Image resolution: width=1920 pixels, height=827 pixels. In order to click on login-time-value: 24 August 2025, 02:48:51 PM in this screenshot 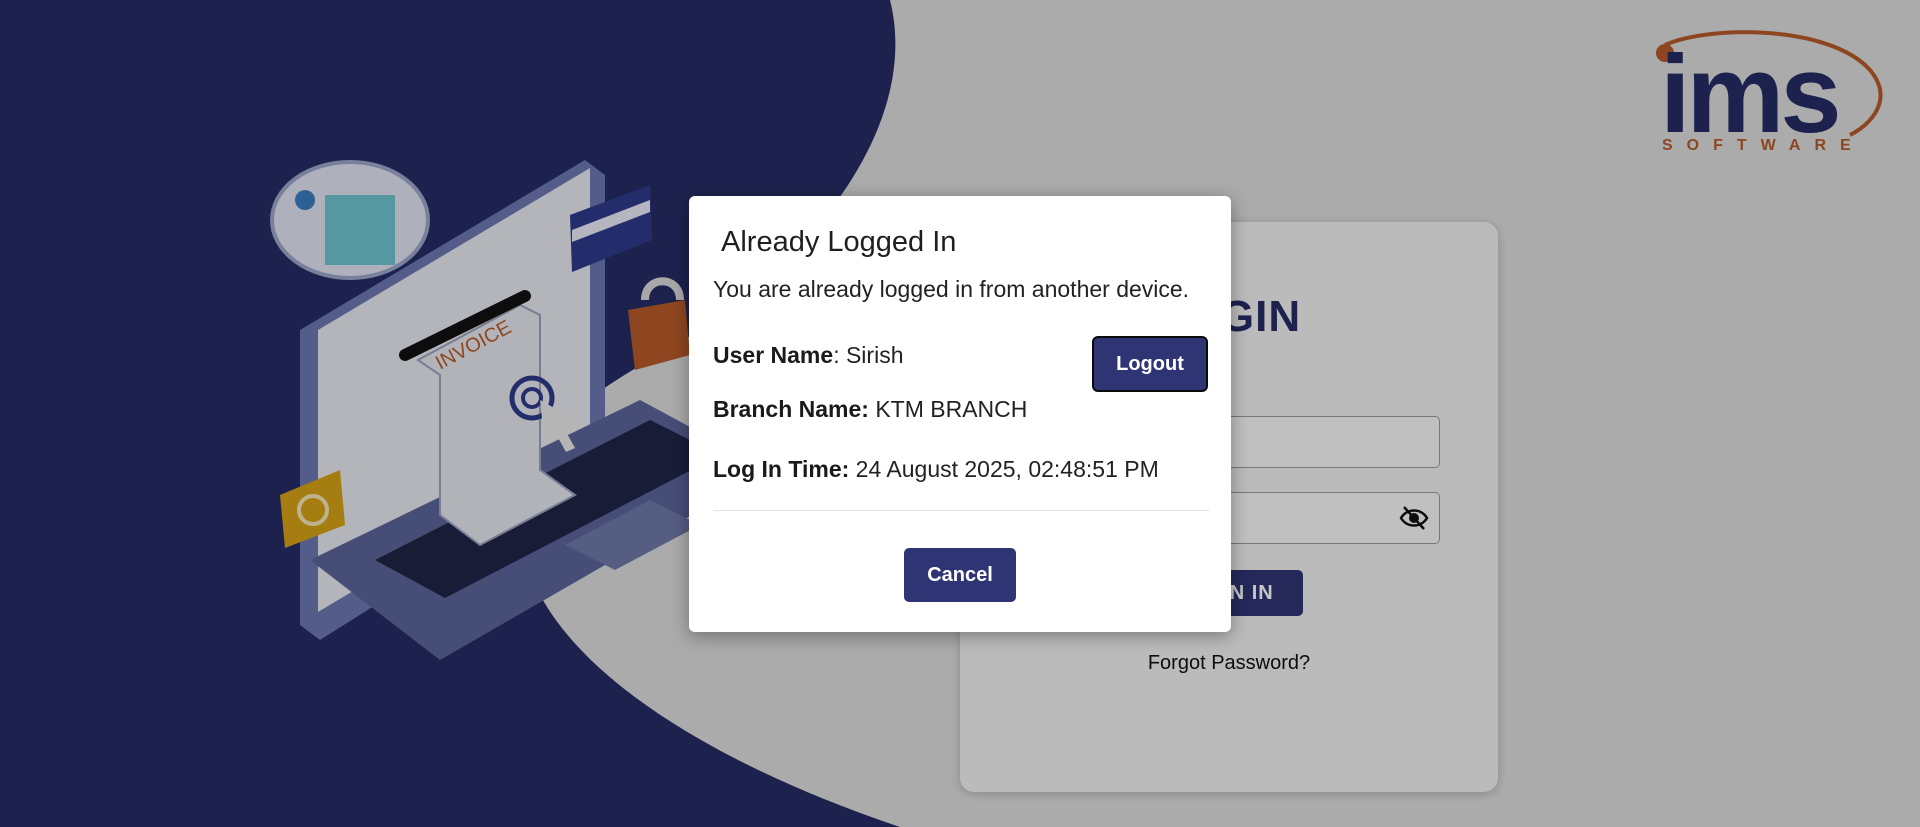, I will do `click(1004, 469)`.